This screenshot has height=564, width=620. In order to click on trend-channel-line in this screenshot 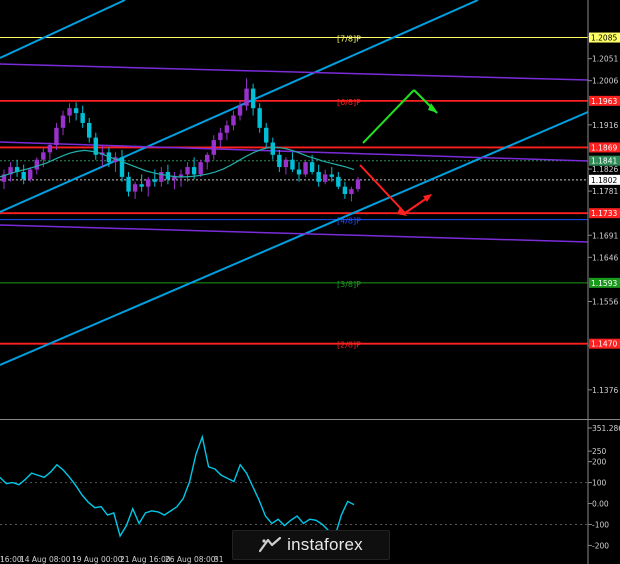, I will do `click(63, 29)`.